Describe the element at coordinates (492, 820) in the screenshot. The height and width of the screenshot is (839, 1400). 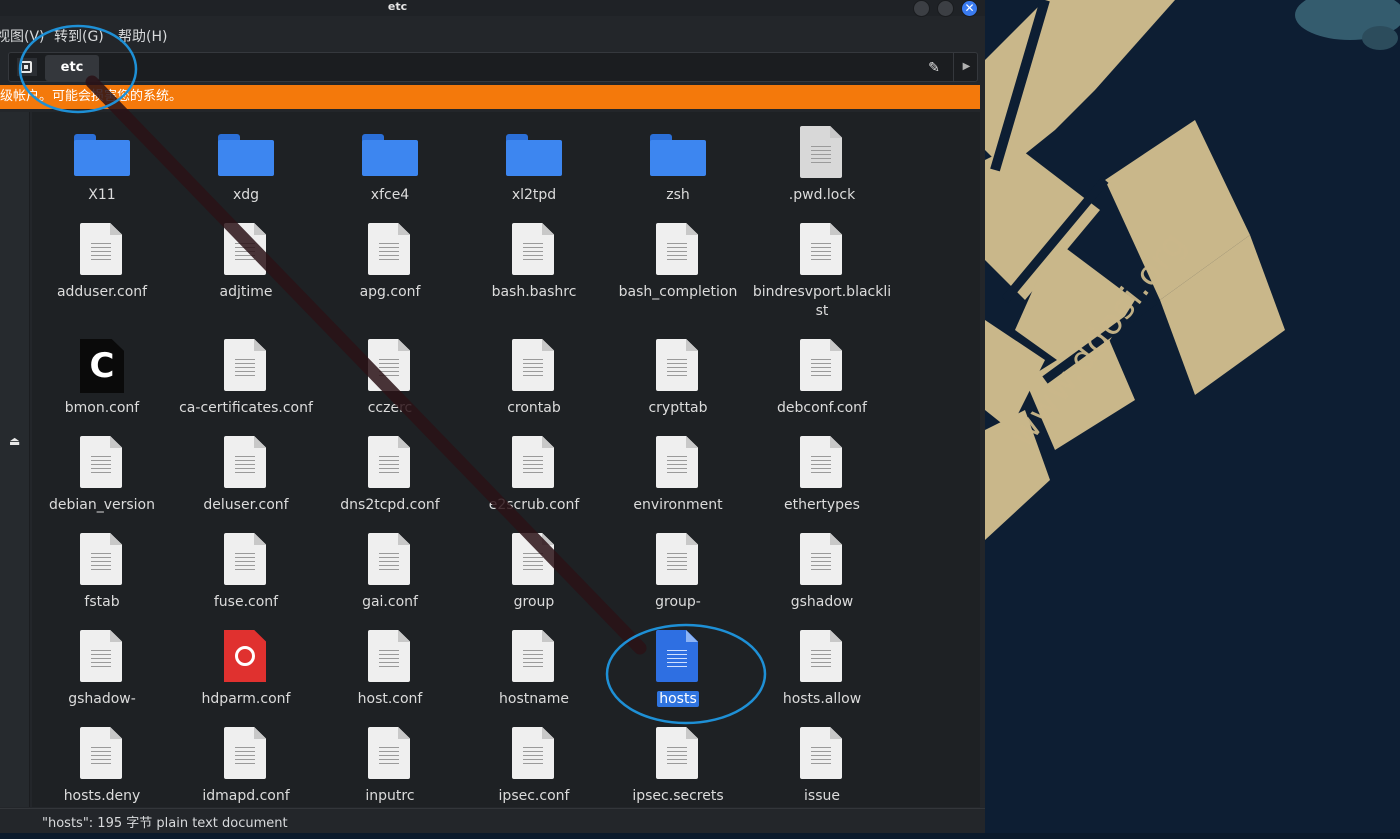
I see `status-bar: "hosts": 195 字节 plain text document` at that location.